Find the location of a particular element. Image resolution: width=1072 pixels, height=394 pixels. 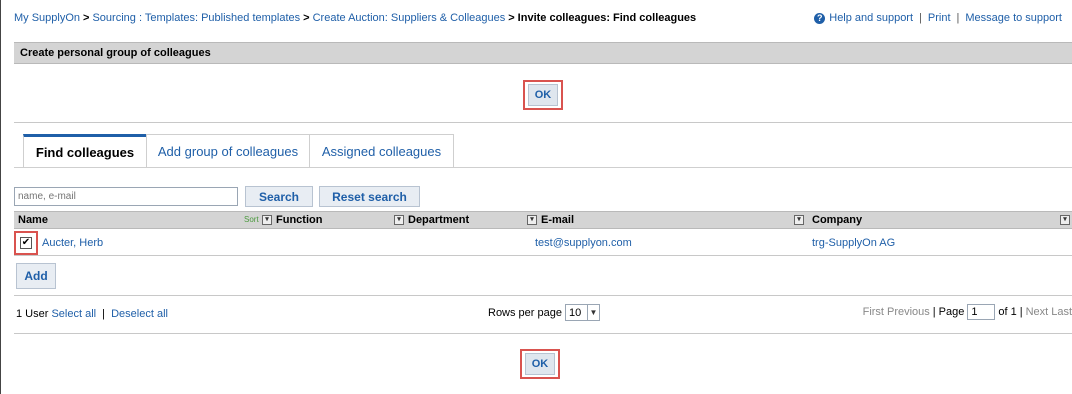

column-name: Name is located at coordinates (33, 220).